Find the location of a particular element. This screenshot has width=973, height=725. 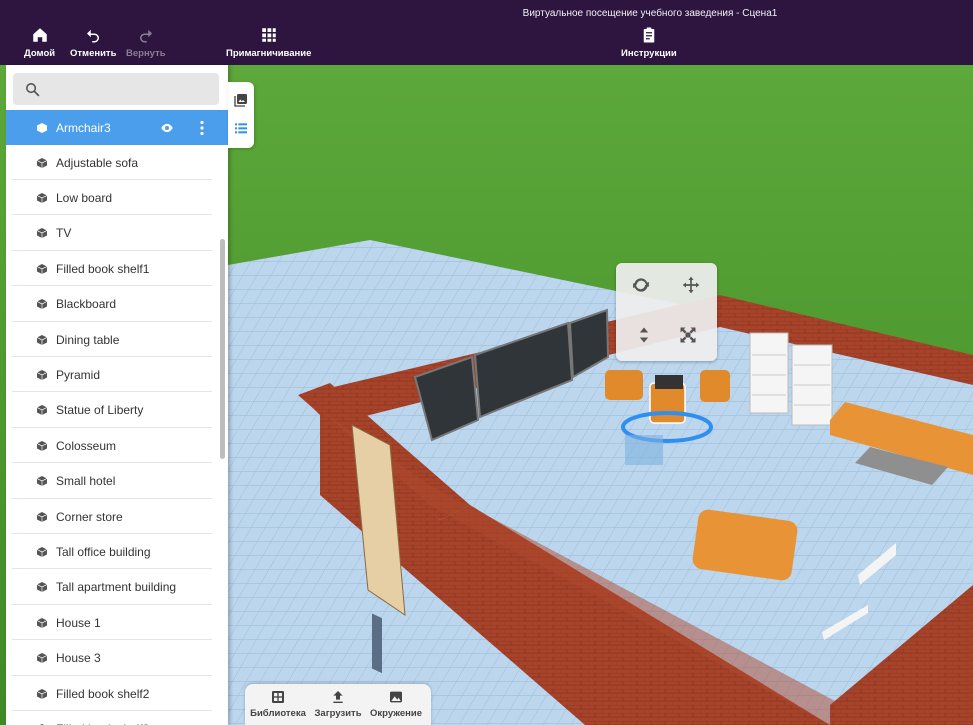

list-item: House 1 is located at coordinates (109, 623).